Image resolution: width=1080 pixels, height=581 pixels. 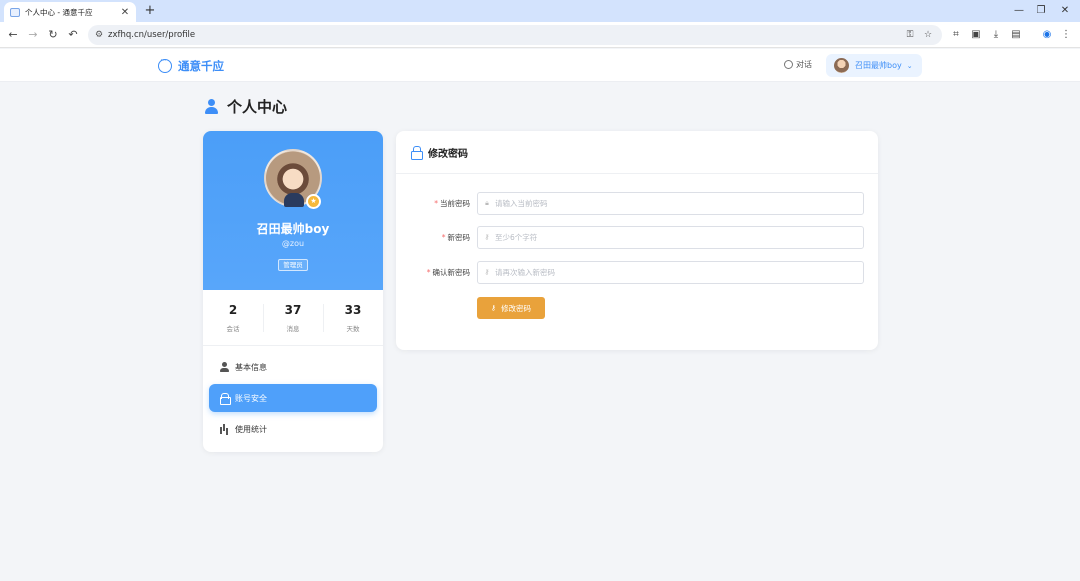 I want to click on user-menu-button: 召田最帅boy ⌄, so click(x=874, y=65).